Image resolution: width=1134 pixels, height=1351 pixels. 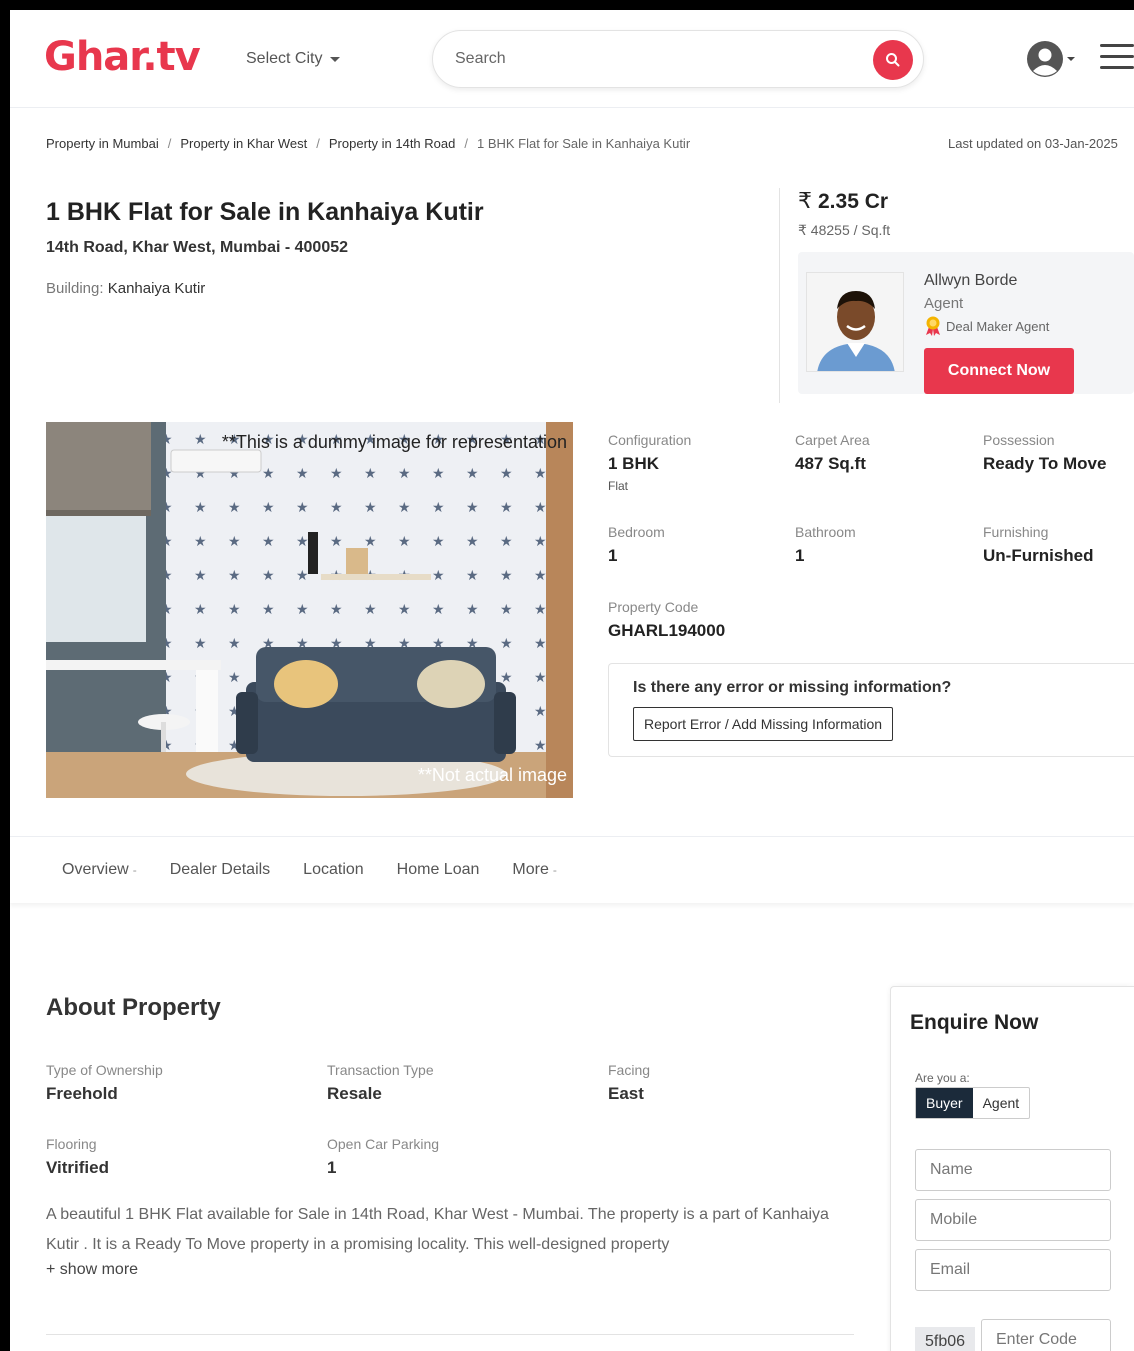 I want to click on tab-overview: Overview -, so click(x=99, y=870).